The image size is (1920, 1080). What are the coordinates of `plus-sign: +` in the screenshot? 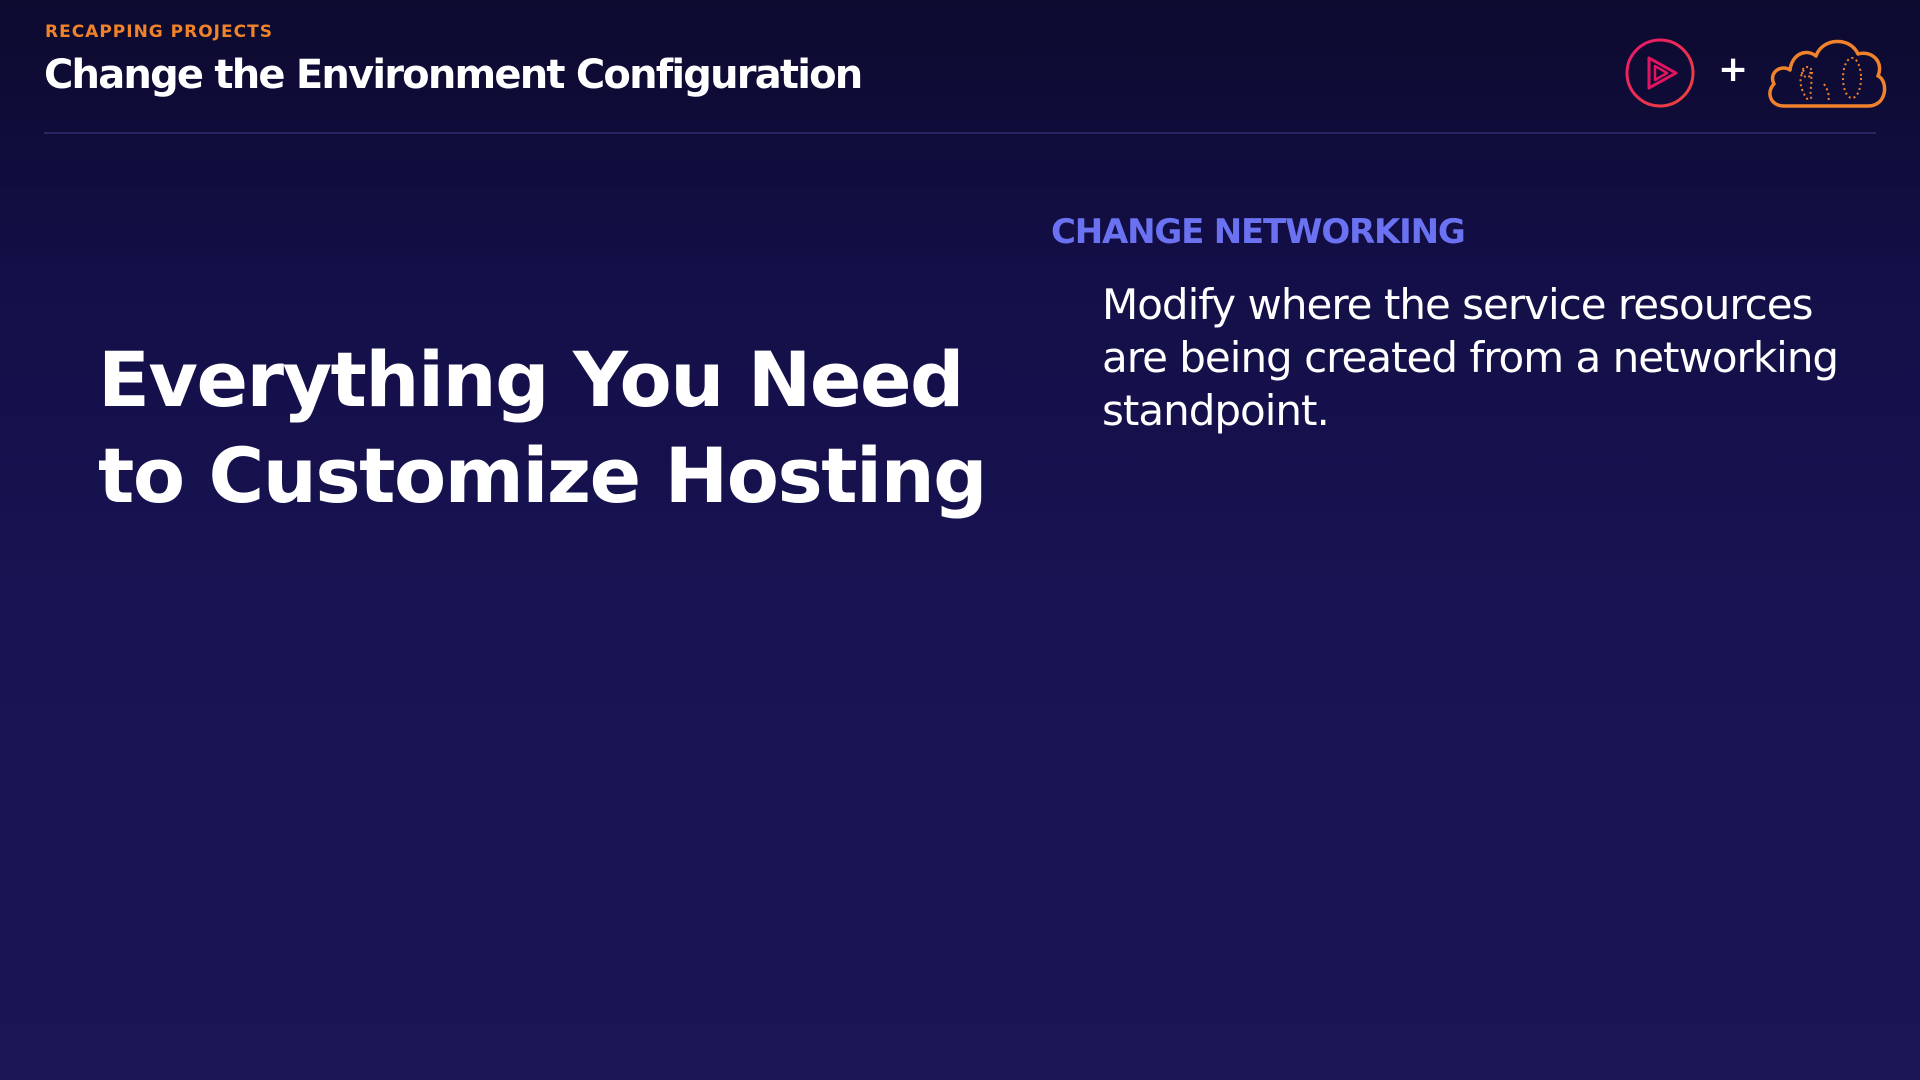 It's located at (1733, 69).